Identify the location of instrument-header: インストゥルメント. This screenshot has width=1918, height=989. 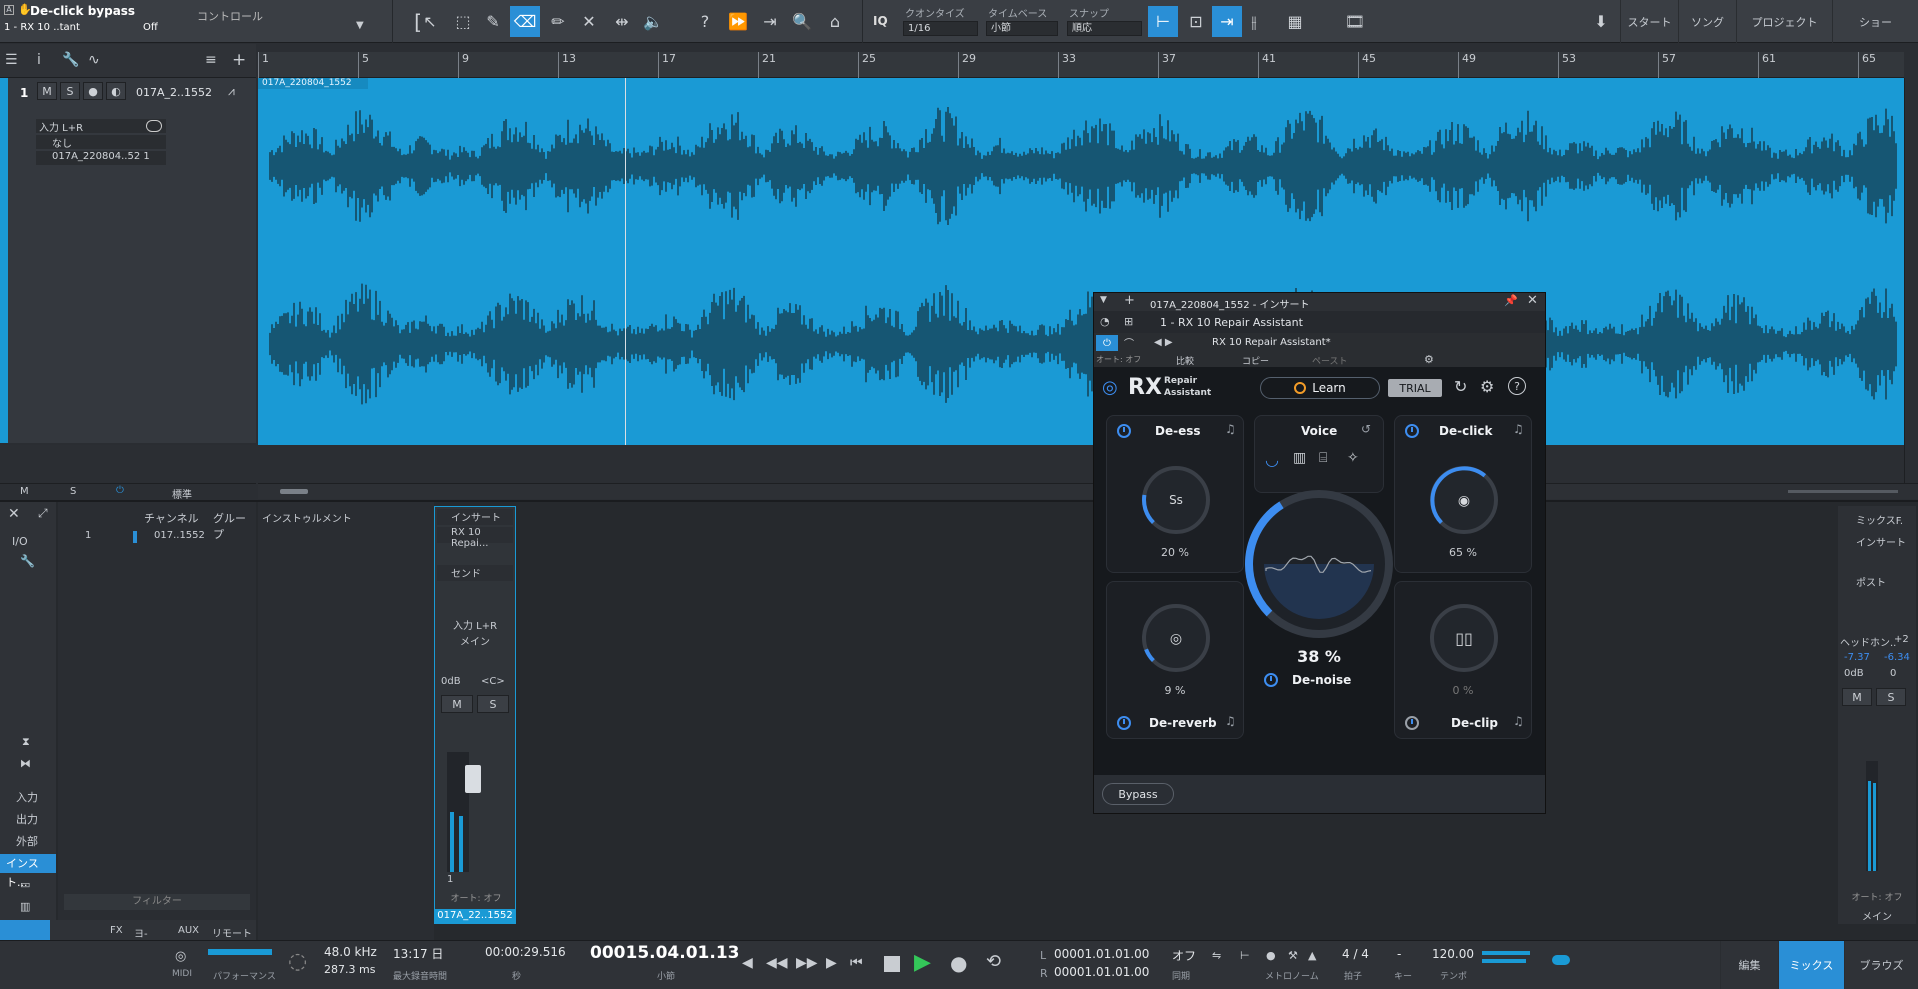
(307, 517).